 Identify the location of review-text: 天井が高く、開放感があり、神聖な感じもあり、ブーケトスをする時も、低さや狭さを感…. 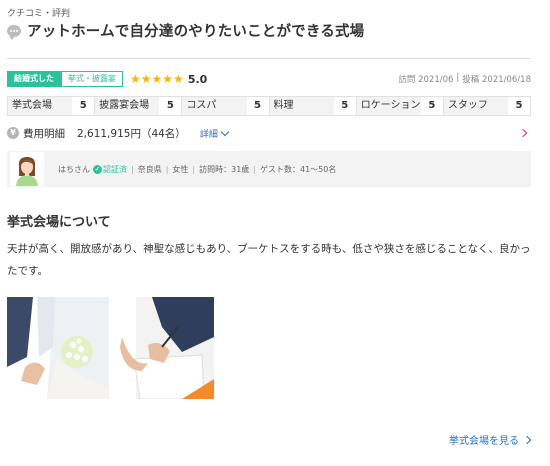
(269, 260).